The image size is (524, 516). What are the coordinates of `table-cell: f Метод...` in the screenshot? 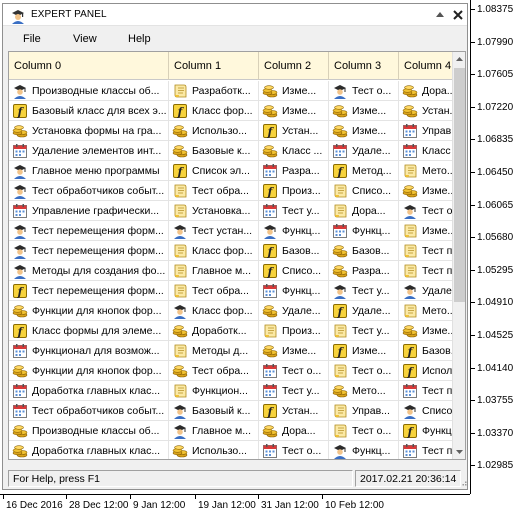 It's located at (364, 171).